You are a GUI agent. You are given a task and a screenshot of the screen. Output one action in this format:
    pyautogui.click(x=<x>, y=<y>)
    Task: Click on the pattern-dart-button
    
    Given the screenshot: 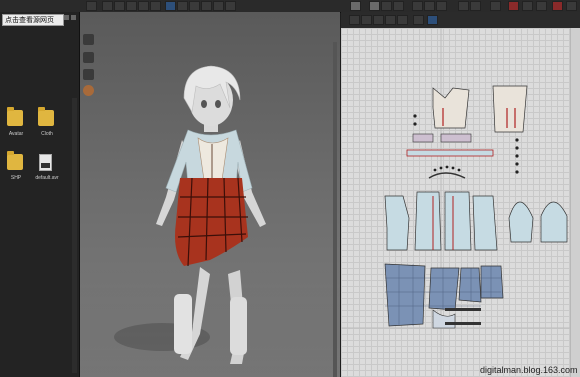 What is the action you would take?
    pyautogui.click(x=495, y=6)
    